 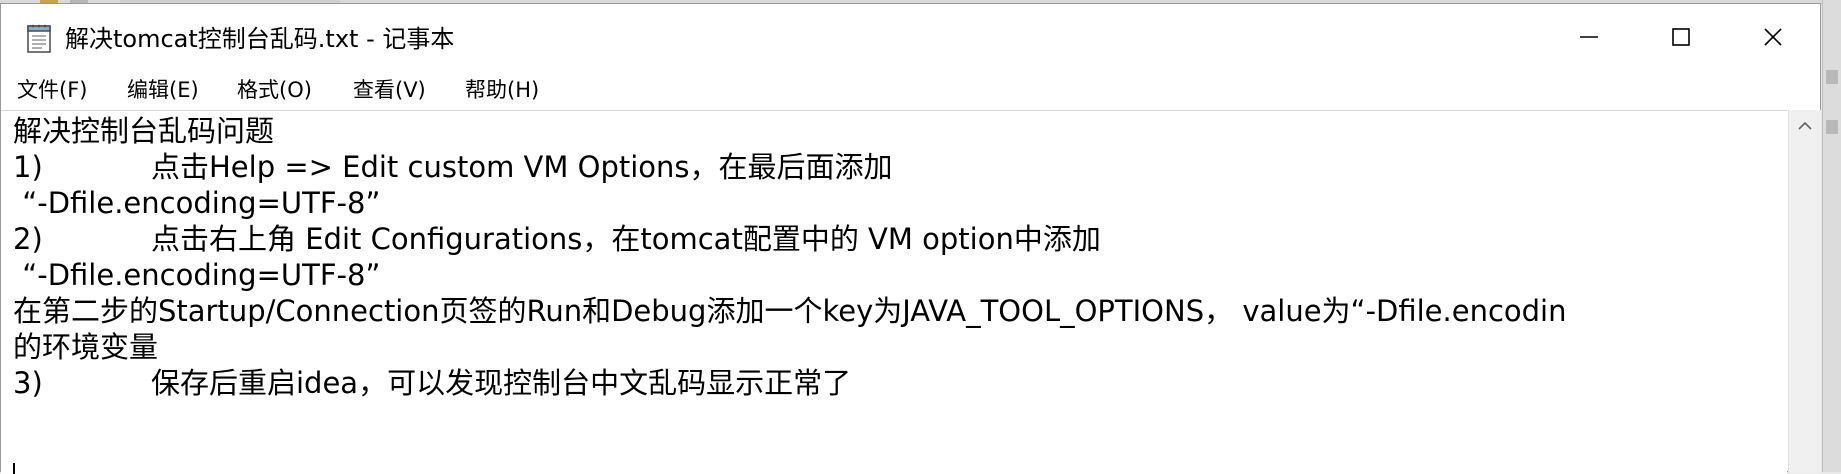 What do you see at coordinates (260, 39) in the screenshot?
I see `window-title: 解决tomcat控制台乱码.txt - 记事本` at bounding box center [260, 39].